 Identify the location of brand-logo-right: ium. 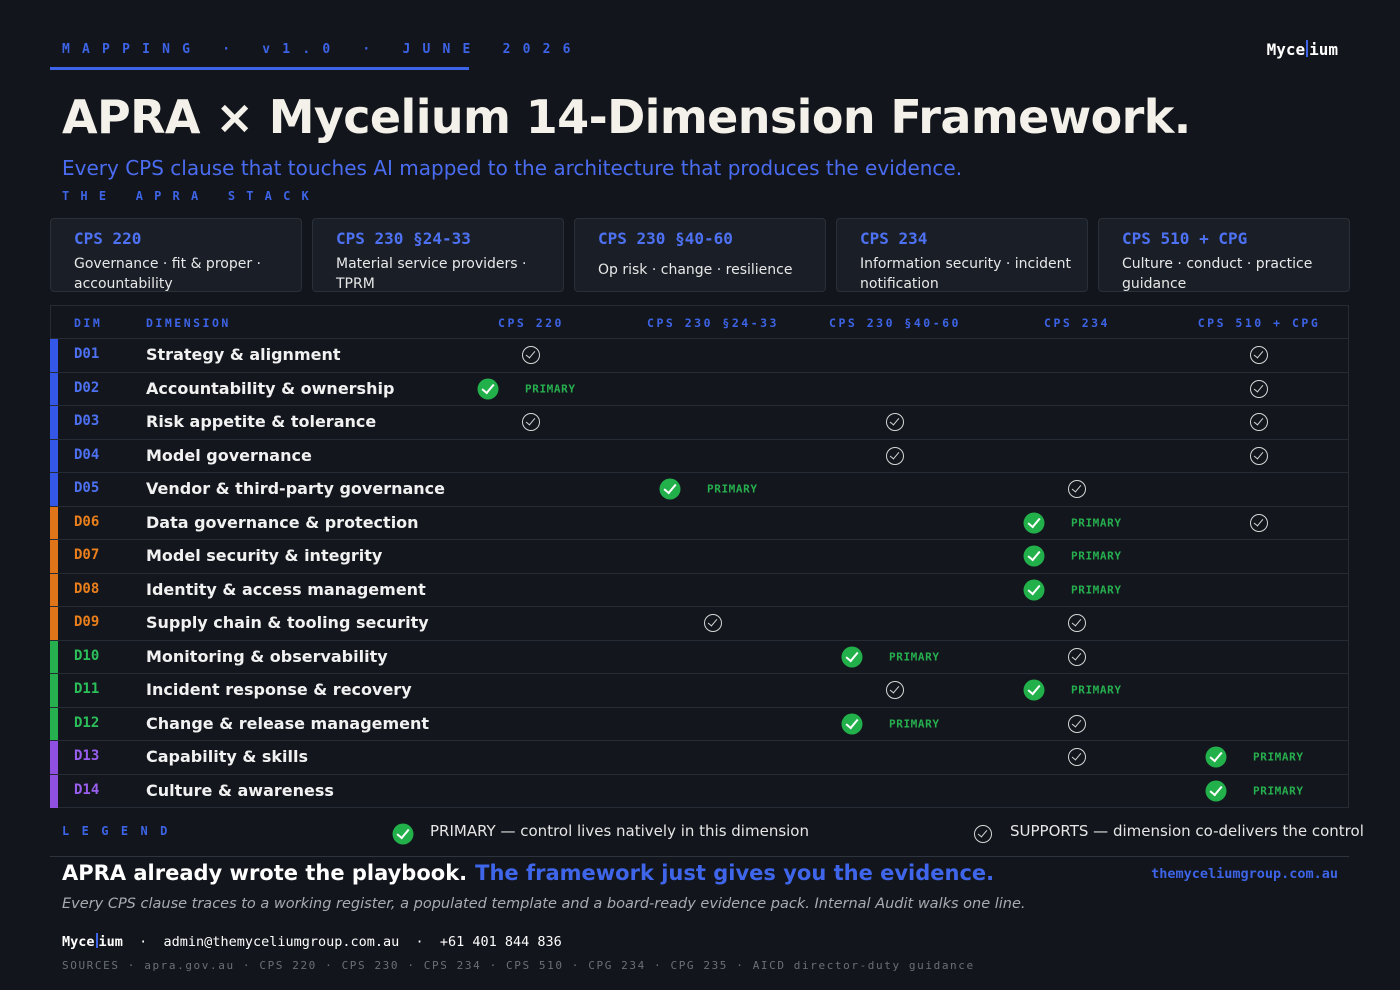
(1323, 49).